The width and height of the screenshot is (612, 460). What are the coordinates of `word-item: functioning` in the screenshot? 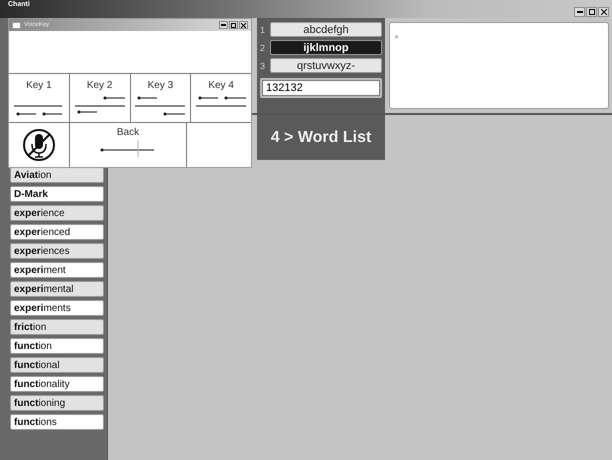 It's located at (57, 403).